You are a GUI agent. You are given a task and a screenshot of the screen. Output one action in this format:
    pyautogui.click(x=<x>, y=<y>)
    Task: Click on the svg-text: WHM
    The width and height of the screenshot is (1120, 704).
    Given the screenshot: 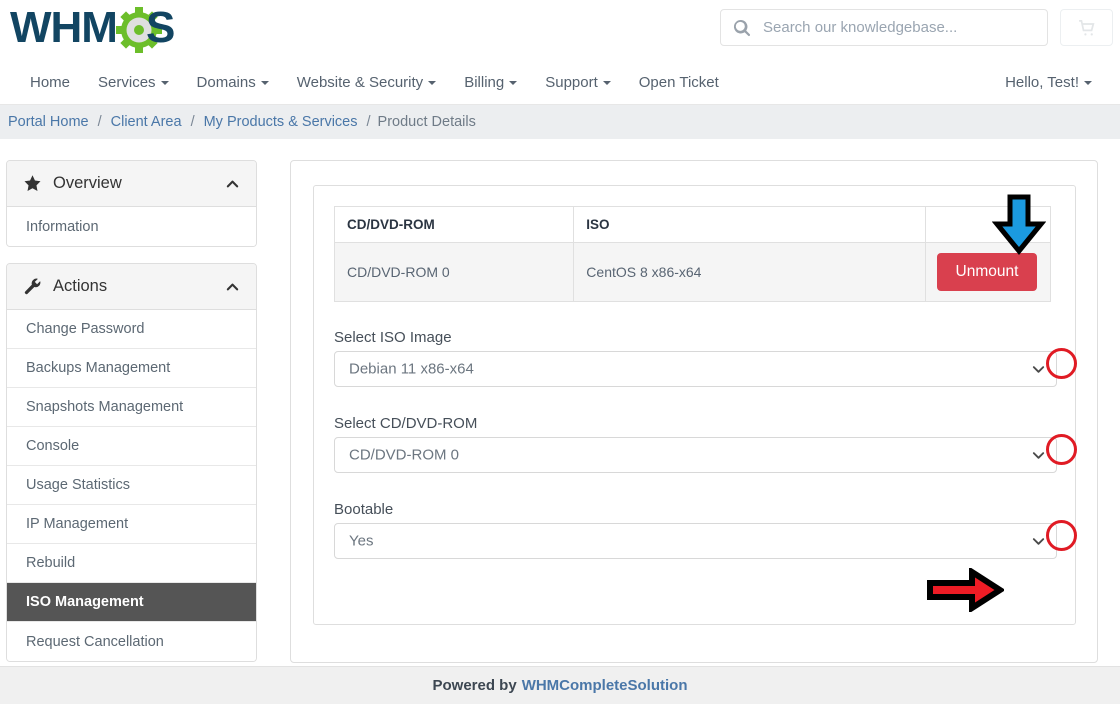 What is the action you would take?
    pyautogui.click(x=63, y=27)
    